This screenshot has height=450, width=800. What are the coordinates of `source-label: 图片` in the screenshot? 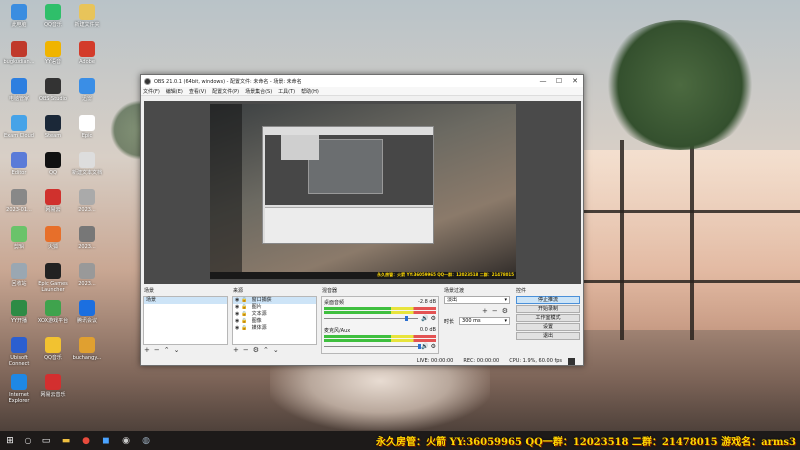 It's located at (256, 307).